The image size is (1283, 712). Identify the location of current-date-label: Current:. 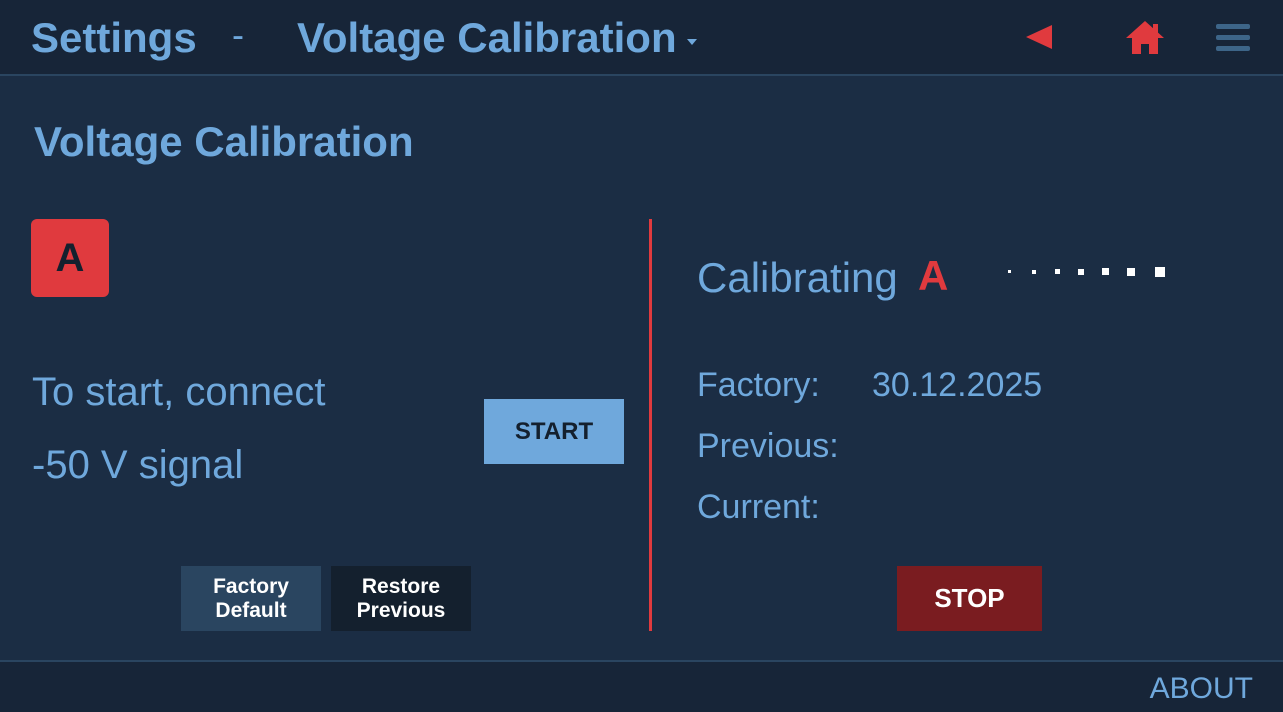
(758, 507).